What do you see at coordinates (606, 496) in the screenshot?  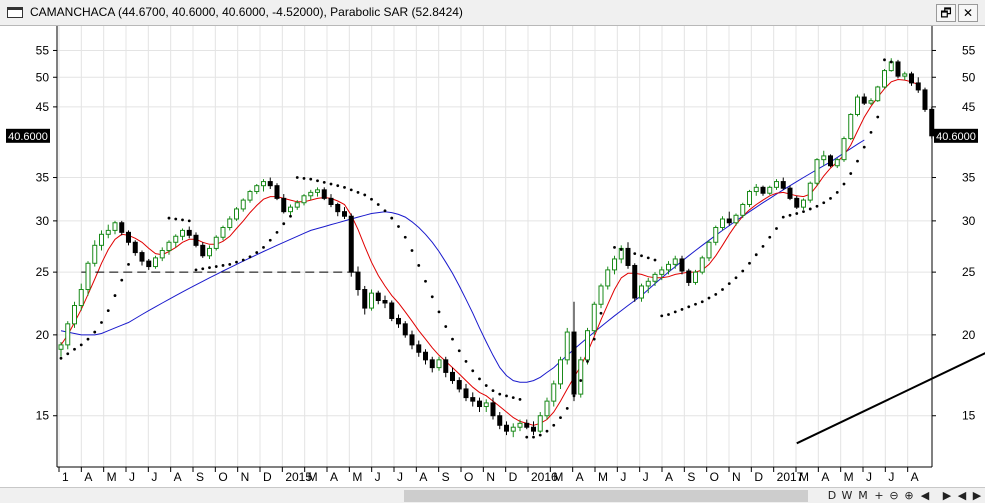 I see `scroll-thumb` at bounding box center [606, 496].